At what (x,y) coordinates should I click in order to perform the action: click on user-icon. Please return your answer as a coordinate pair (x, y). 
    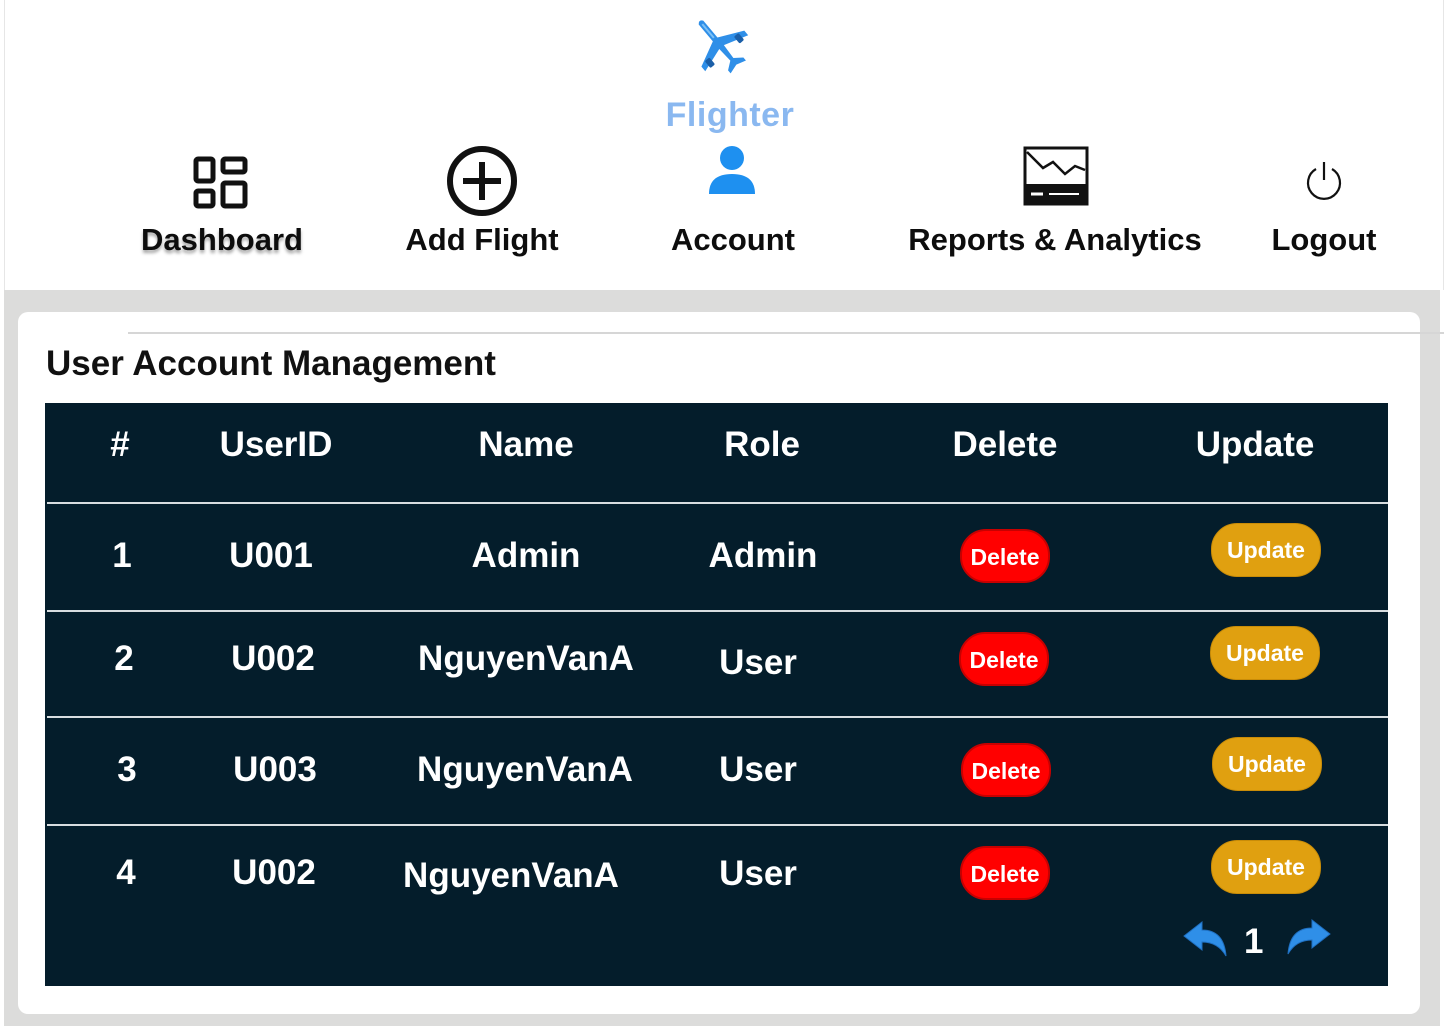
    Looking at the image, I should click on (732, 170).